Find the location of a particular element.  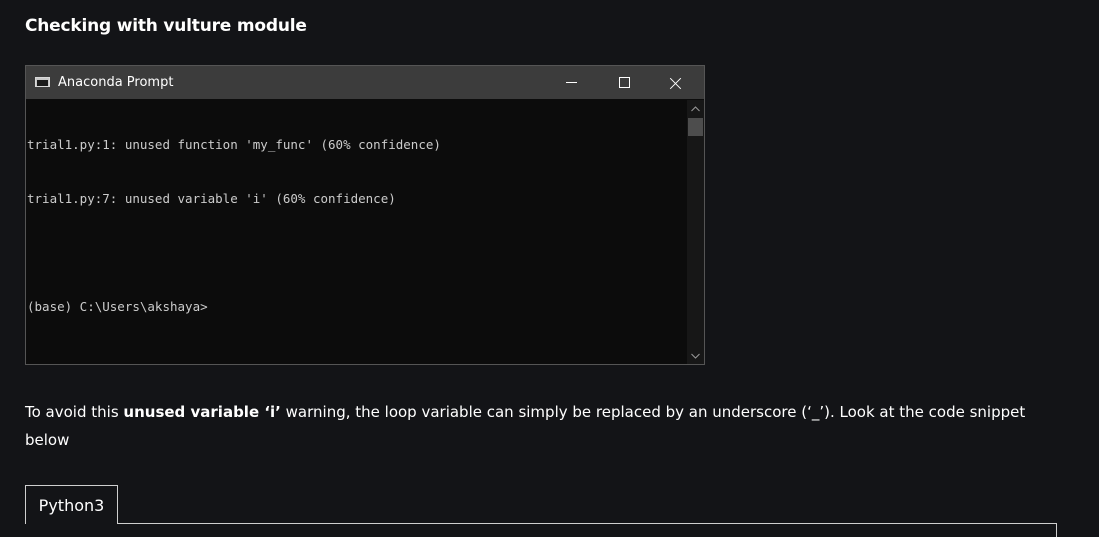

section-heading: Checking with vulture module is located at coordinates (166, 26).